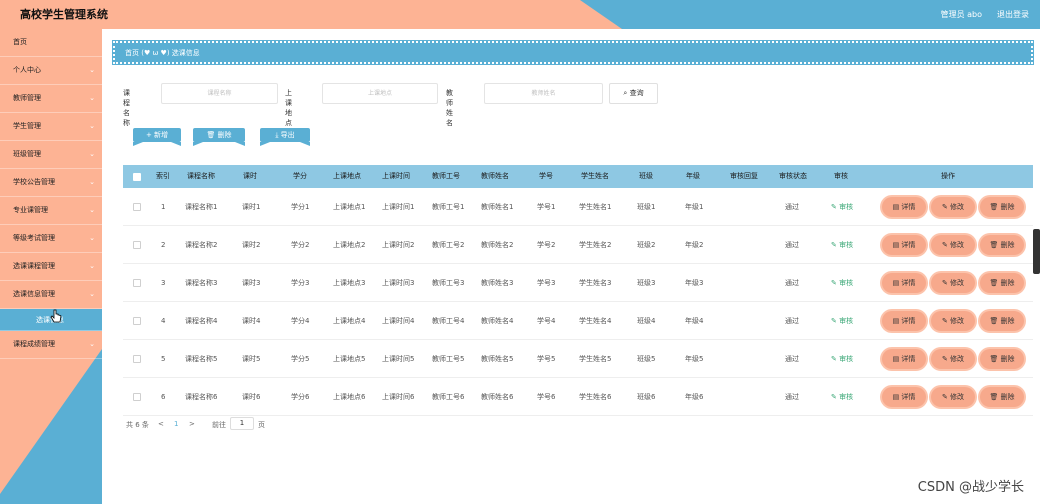 The width and height of the screenshot is (1040, 504). Describe the element at coordinates (595, 207) in the screenshot. I see `cell-student-name: 学生姓名1` at that location.